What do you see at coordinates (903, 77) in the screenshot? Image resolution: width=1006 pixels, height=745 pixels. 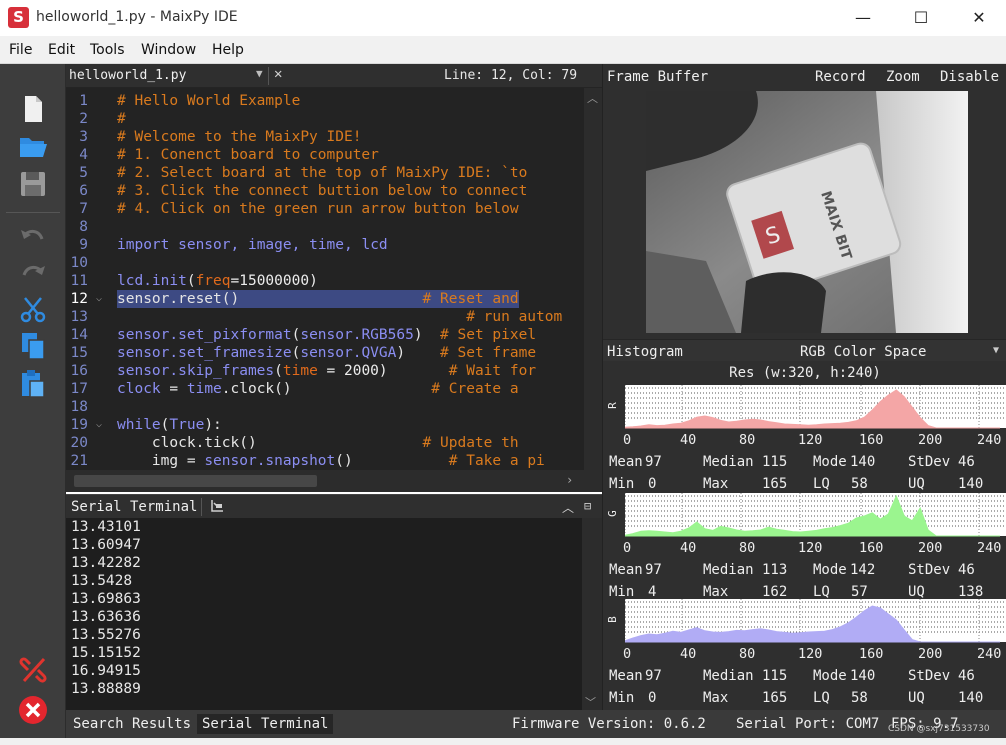 I see `zoom-button: Zoom` at bounding box center [903, 77].